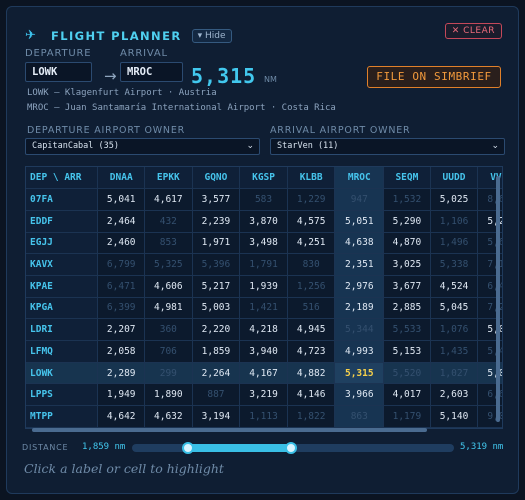  I want to click on distance-cell: 360, so click(168, 329).